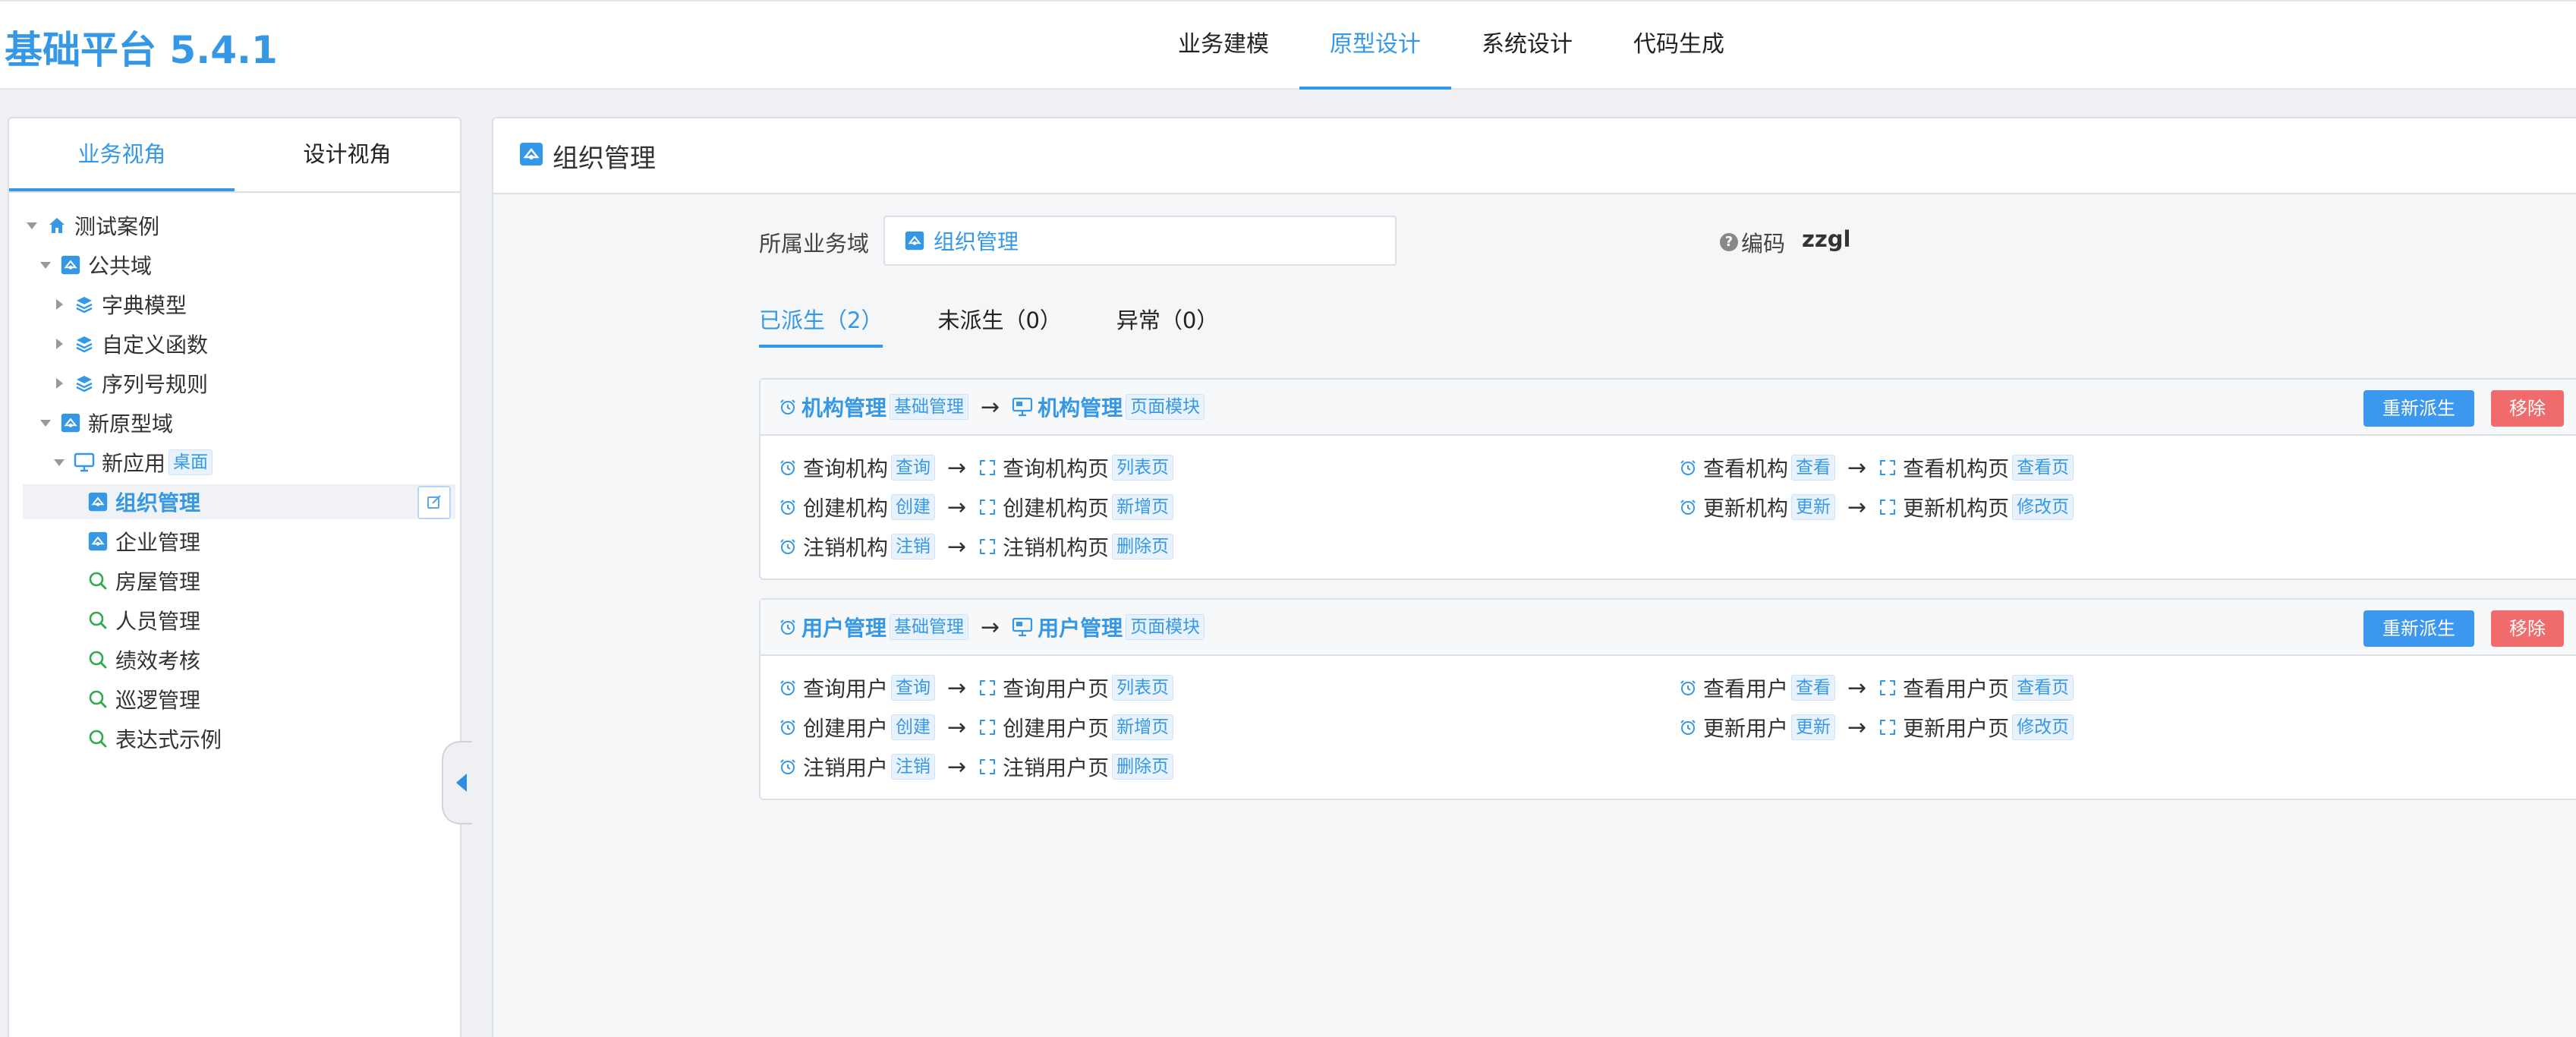 This screenshot has width=2576, height=1037. I want to click on derivation-item: 注销机构 注销 → 注销机构页 删除页, so click(976, 546).